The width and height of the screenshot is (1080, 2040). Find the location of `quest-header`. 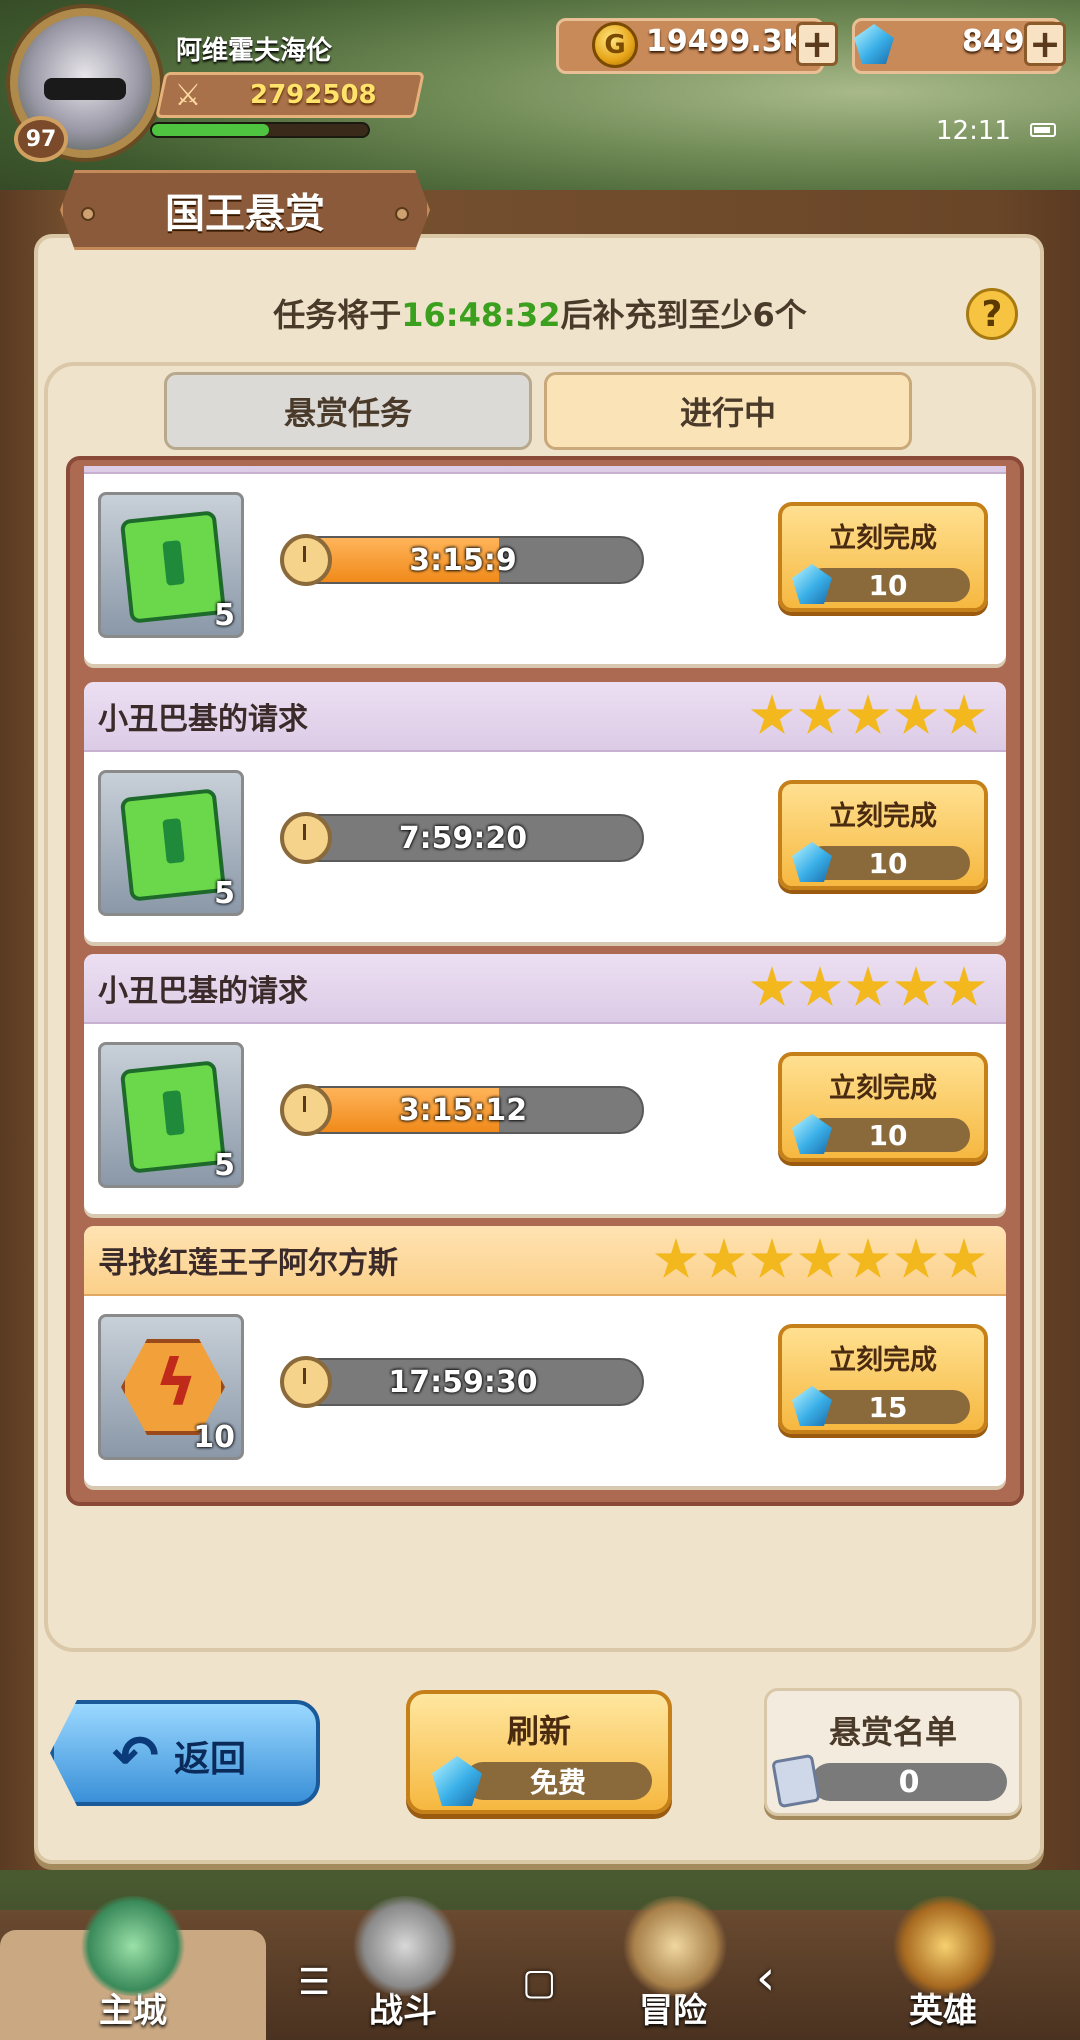

quest-header is located at coordinates (545, 470).